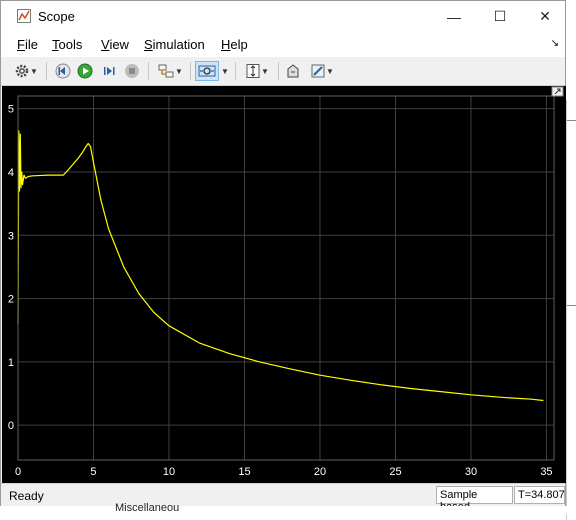 Image resolution: width=576 pixels, height=520 pixels. Describe the element at coordinates (395, 472) in the screenshot. I see `x-tick-label: 25` at that location.